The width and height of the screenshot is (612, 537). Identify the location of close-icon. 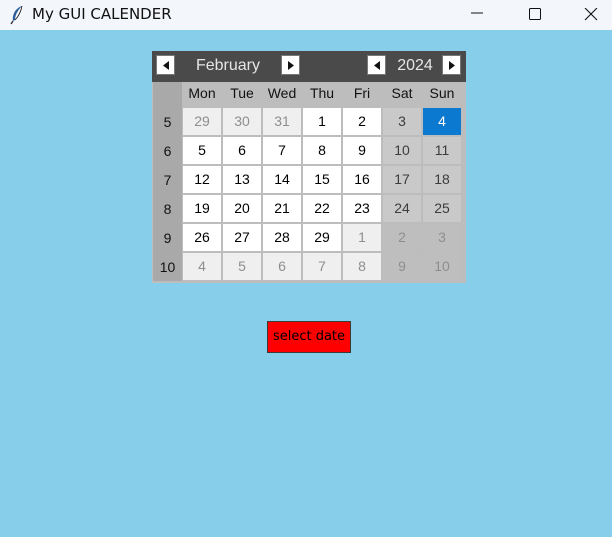
(591, 14).